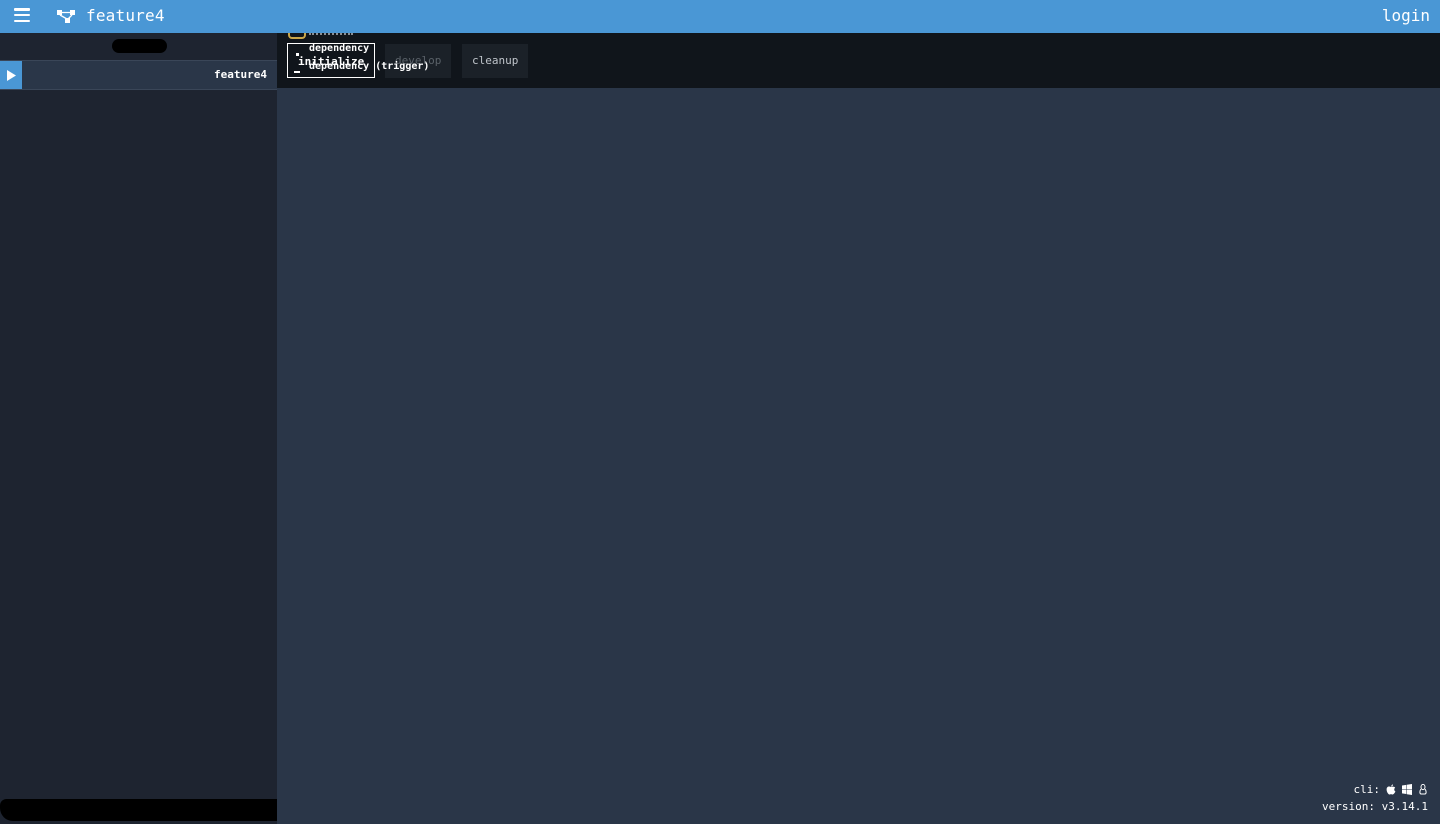 The height and width of the screenshot is (824, 1440). I want to click on cli-downloads: cli:, so click(1391, 789).